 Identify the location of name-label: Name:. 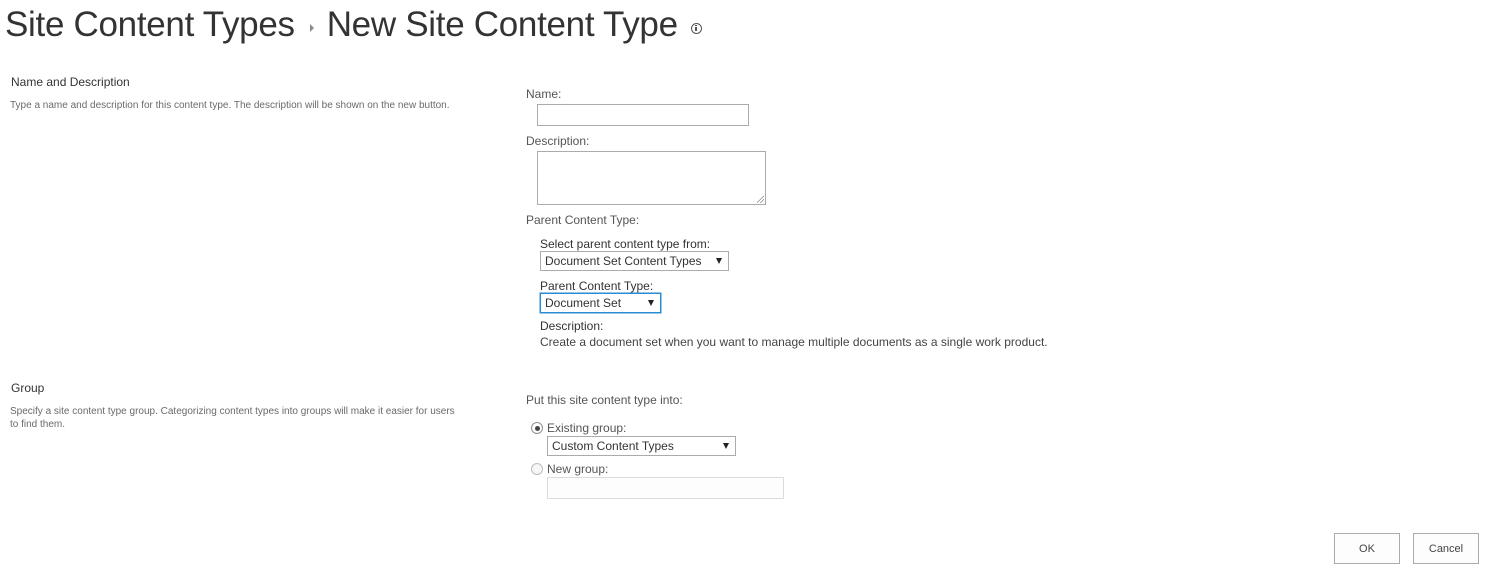
(544, 94).